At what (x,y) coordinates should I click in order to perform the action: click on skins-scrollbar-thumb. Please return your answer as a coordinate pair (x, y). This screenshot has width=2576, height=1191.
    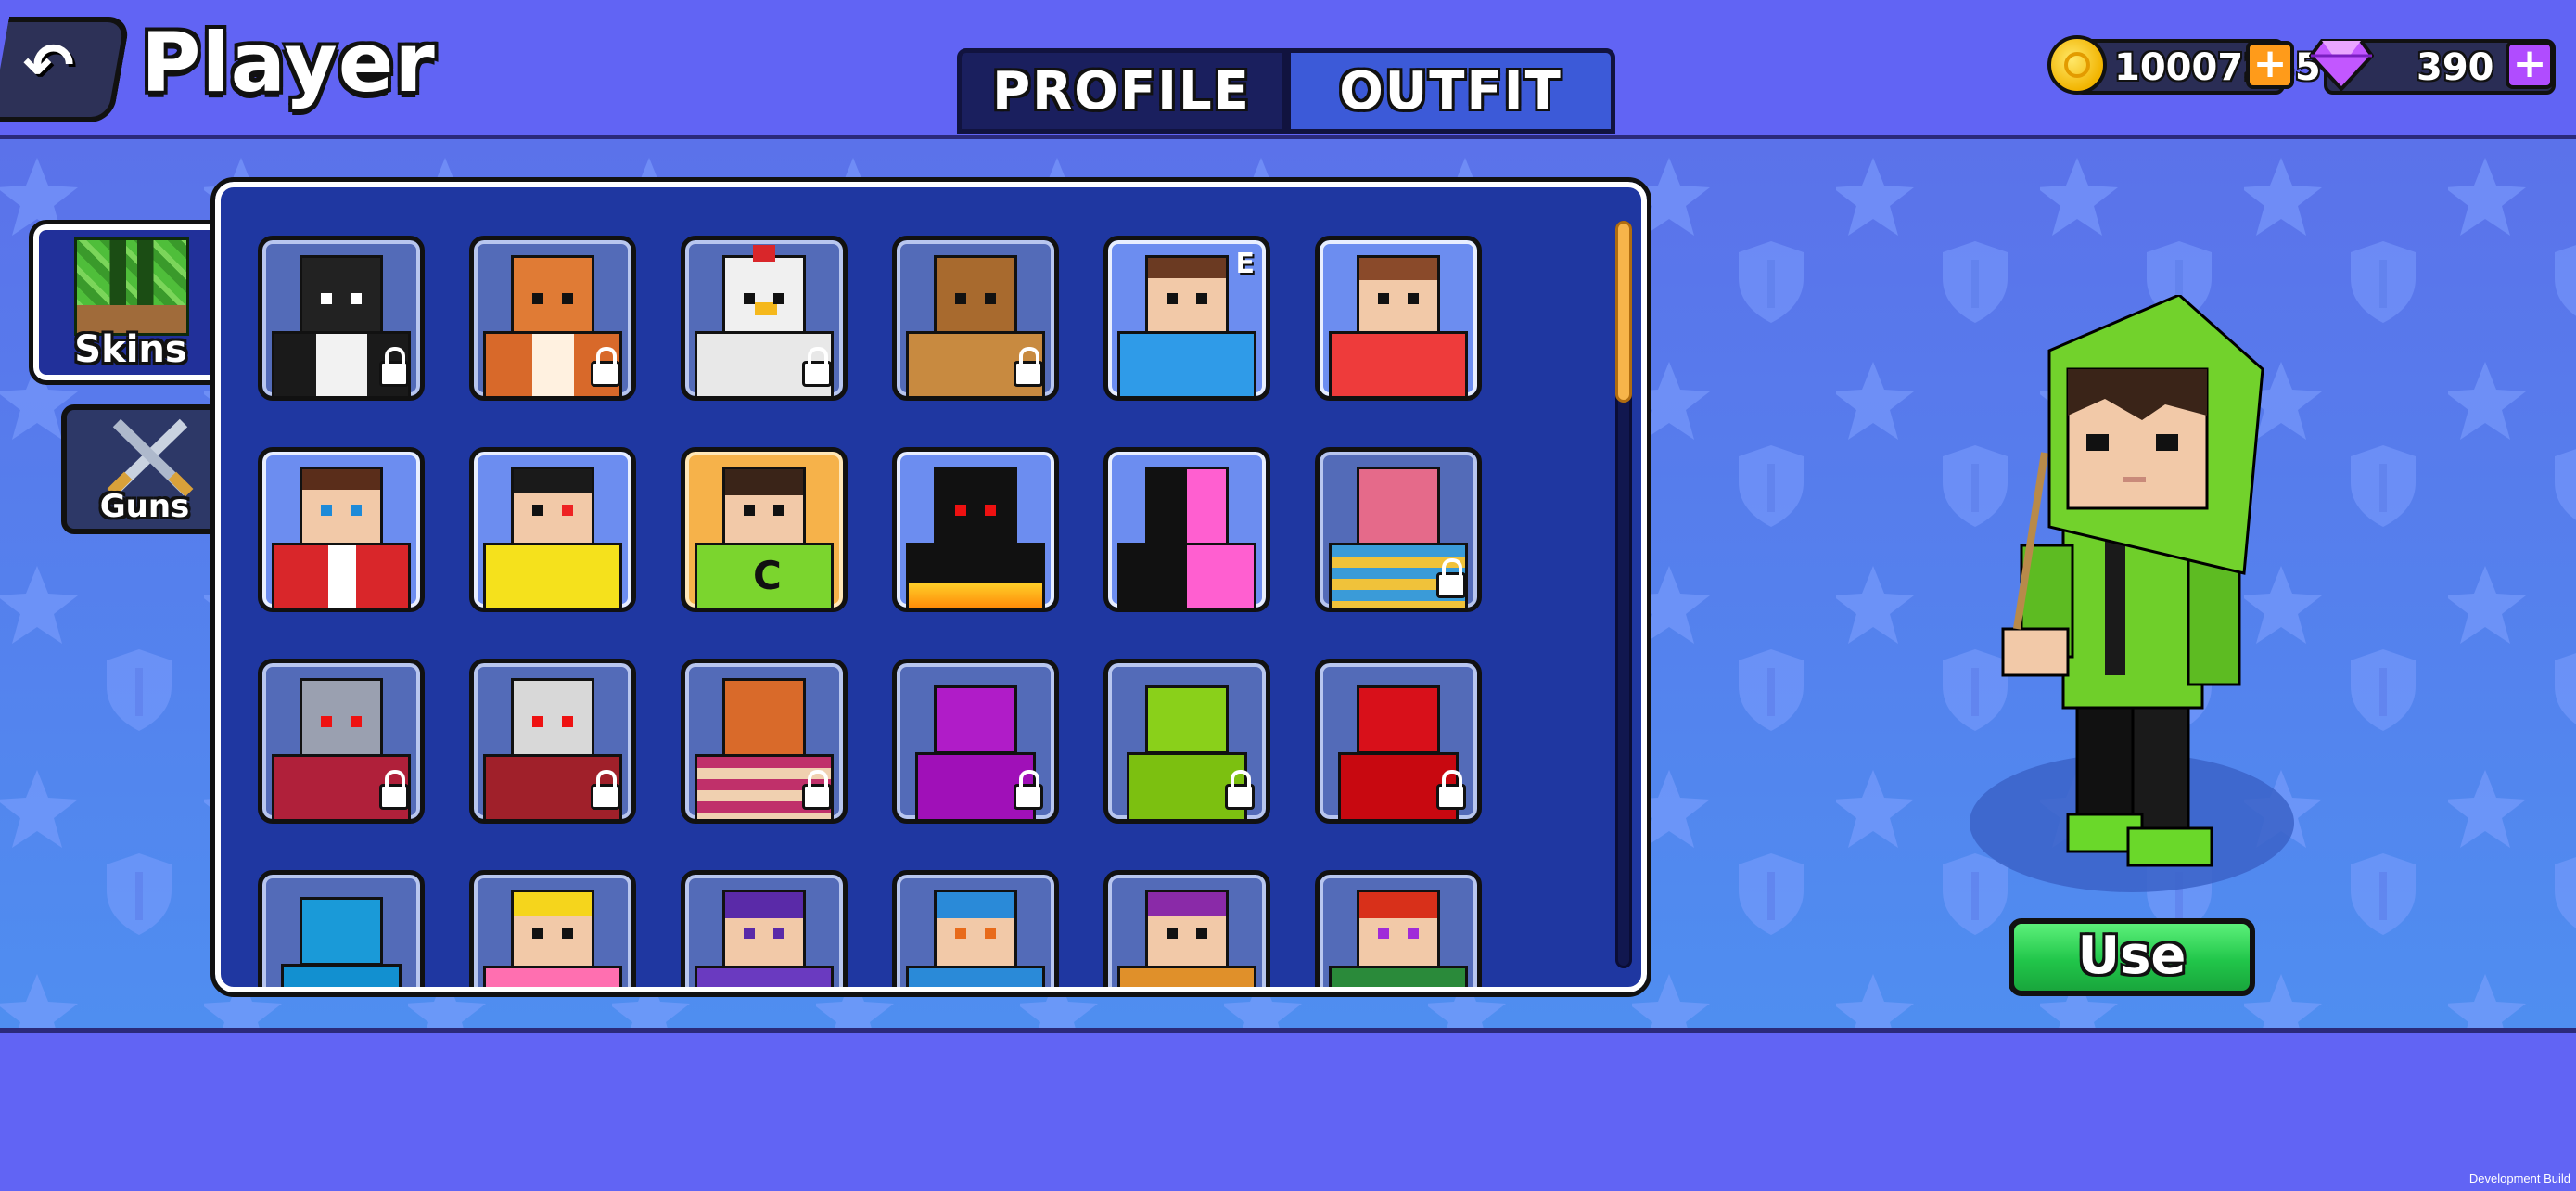
    Looking at the image, I should click on (1624, 312).